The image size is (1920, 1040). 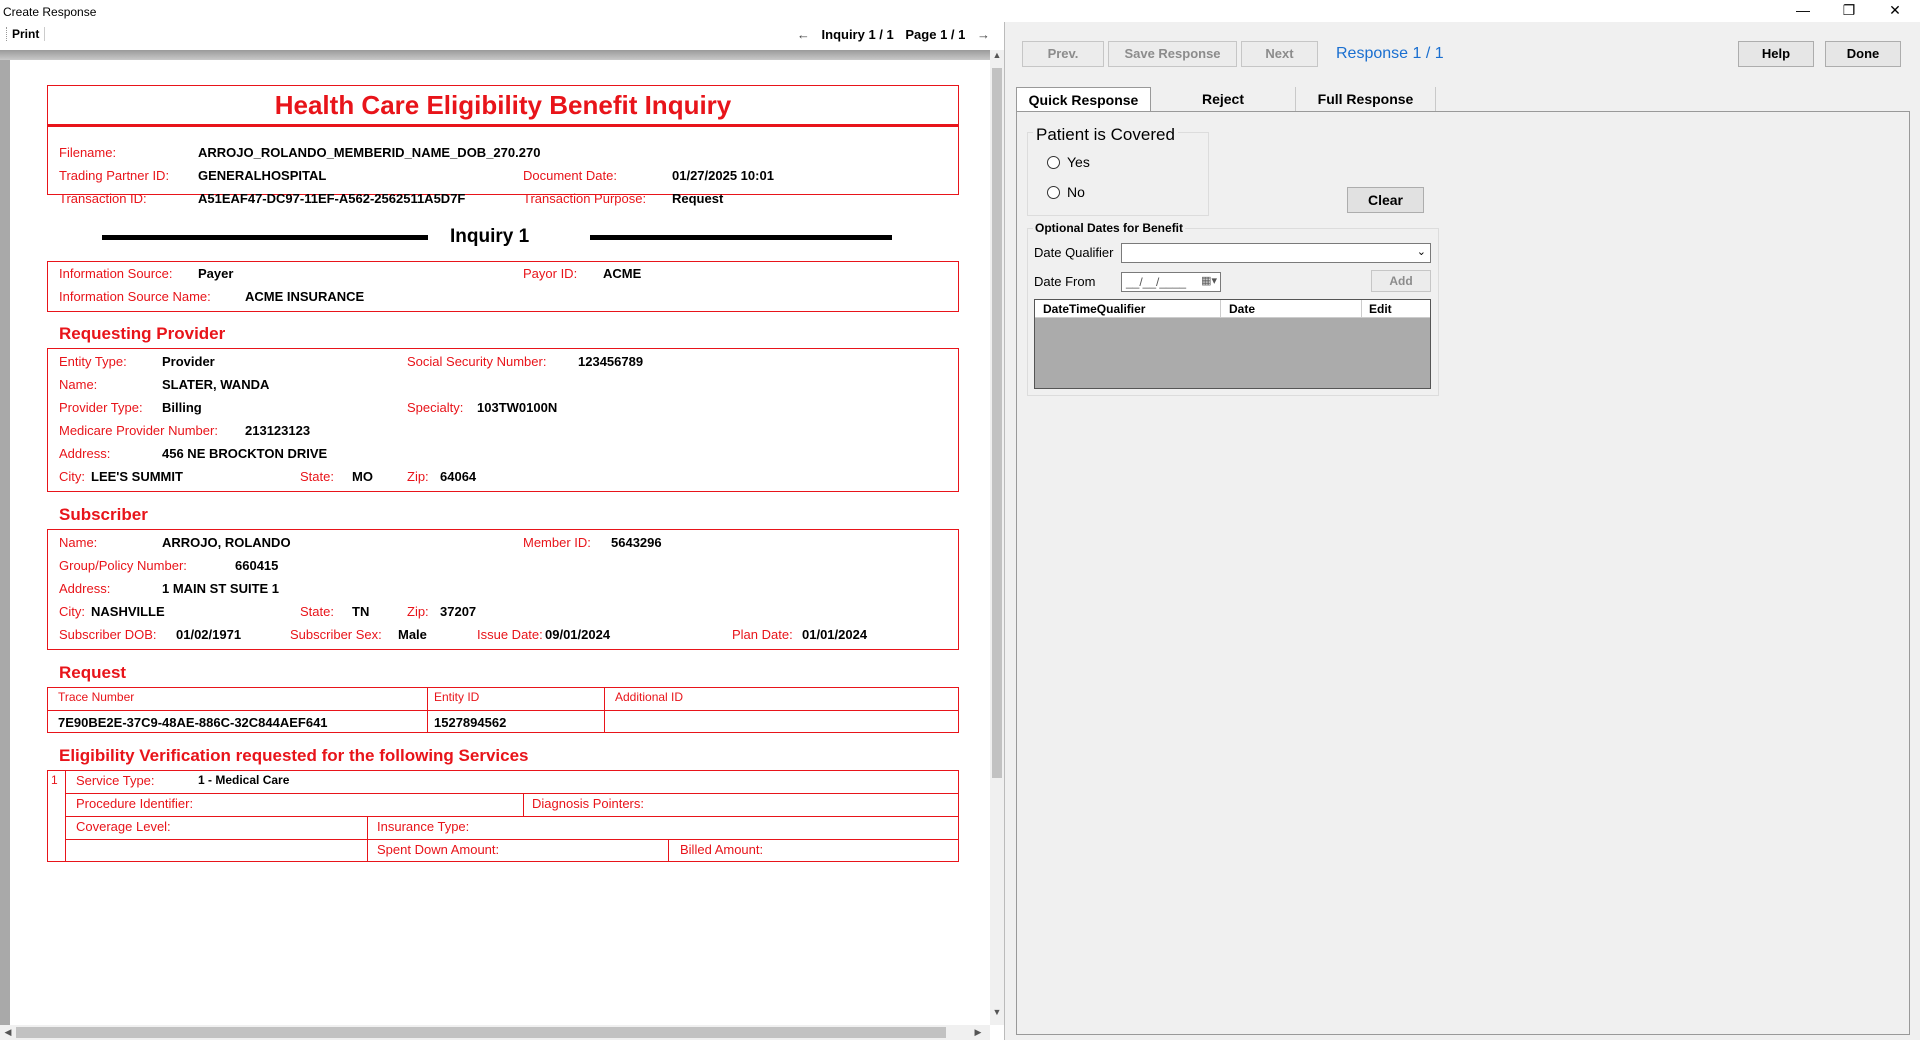 What do you see at coordinates (503, 105) in the screenshot?
I see `report-title: Health Care Eligibility Benefit Inquiry` at bounding box center [503, 105].